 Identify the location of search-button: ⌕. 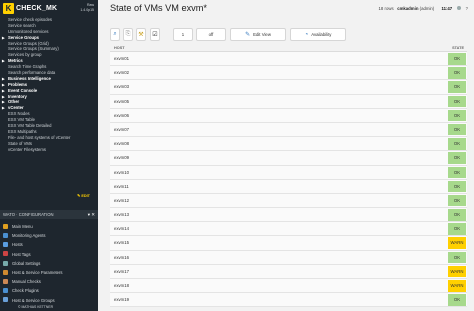
(115, 34).